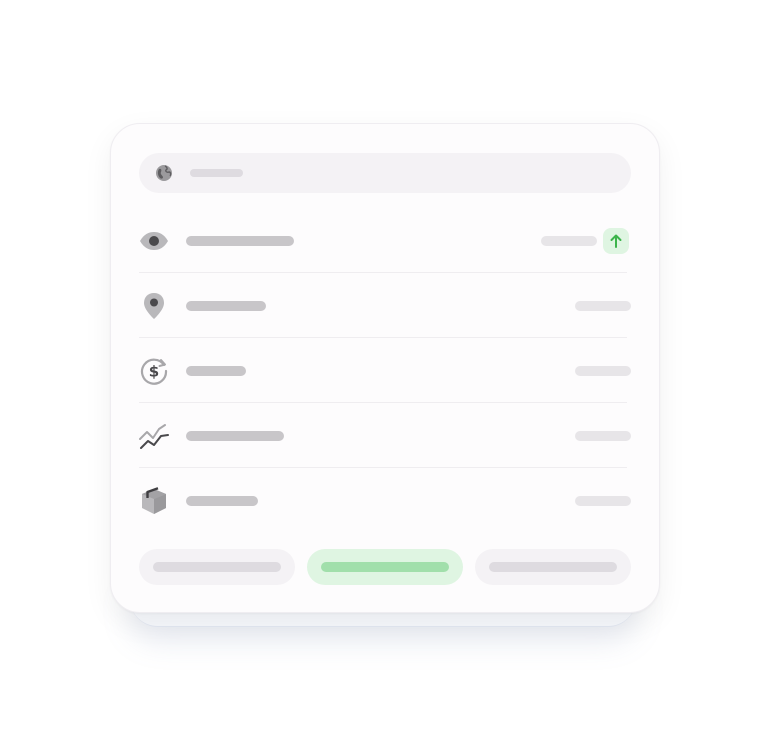  What do you see at coordinates (154, 500) in the screenshot?
I see `package-box-icon` at bounding box center [154, 500].